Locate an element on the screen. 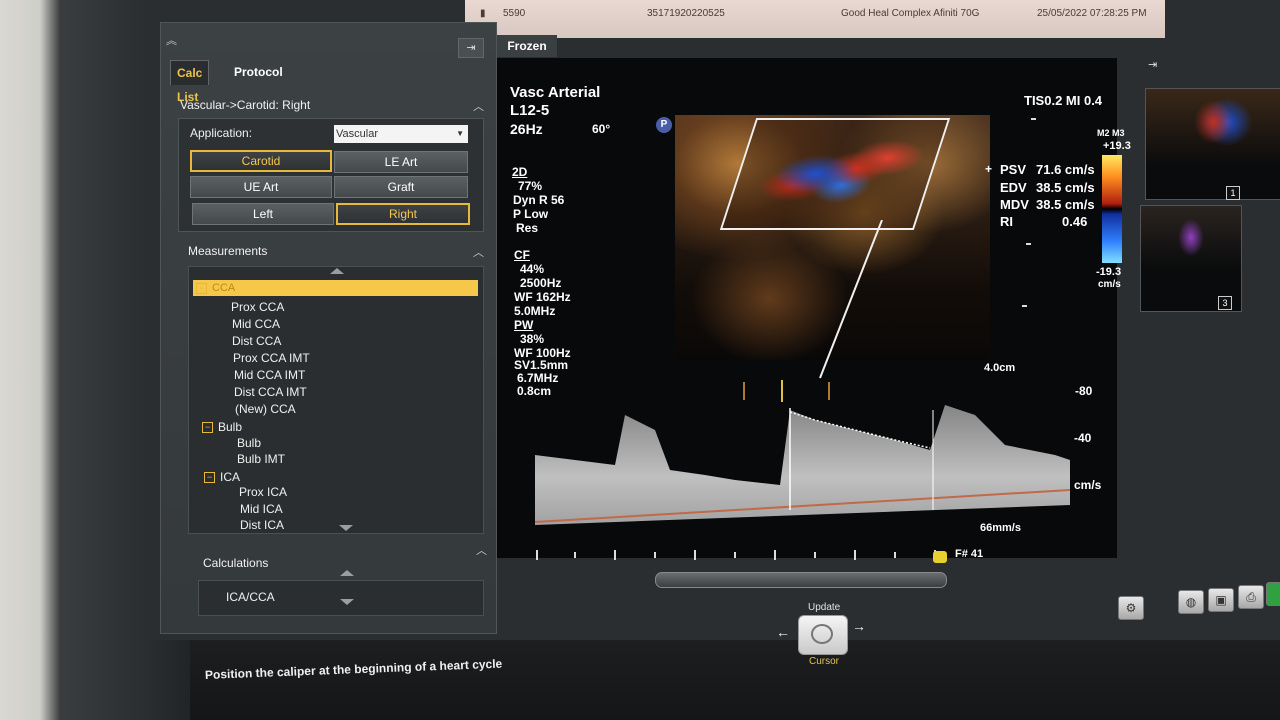 This screenshot has width=1280, height=720. bar-icon: ▮ is located at coordinates (483, 13).